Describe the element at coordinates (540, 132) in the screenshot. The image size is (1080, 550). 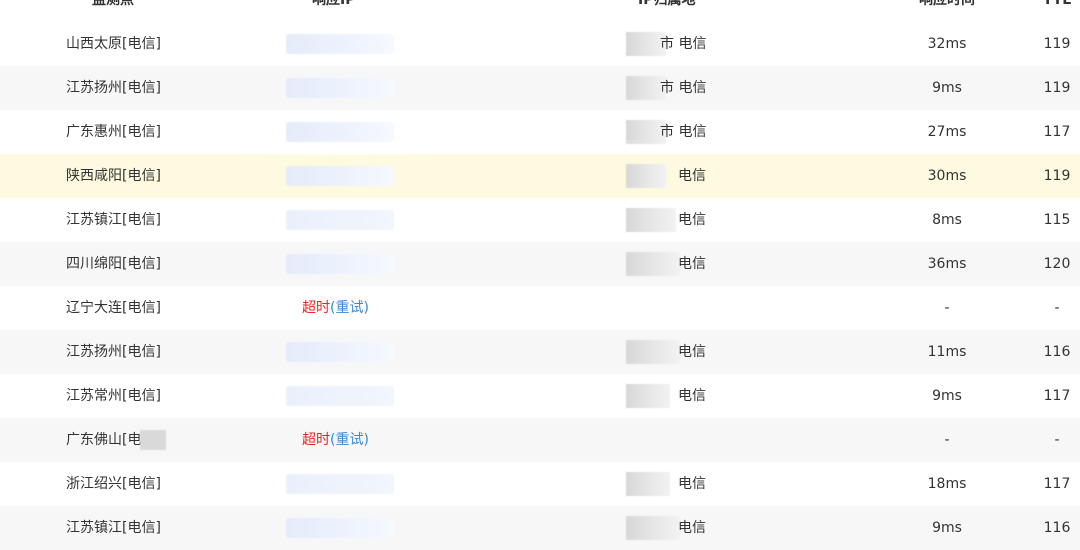
I see `table-row: 广东惠州[电信] 市 电信 27ms 117` at that location.